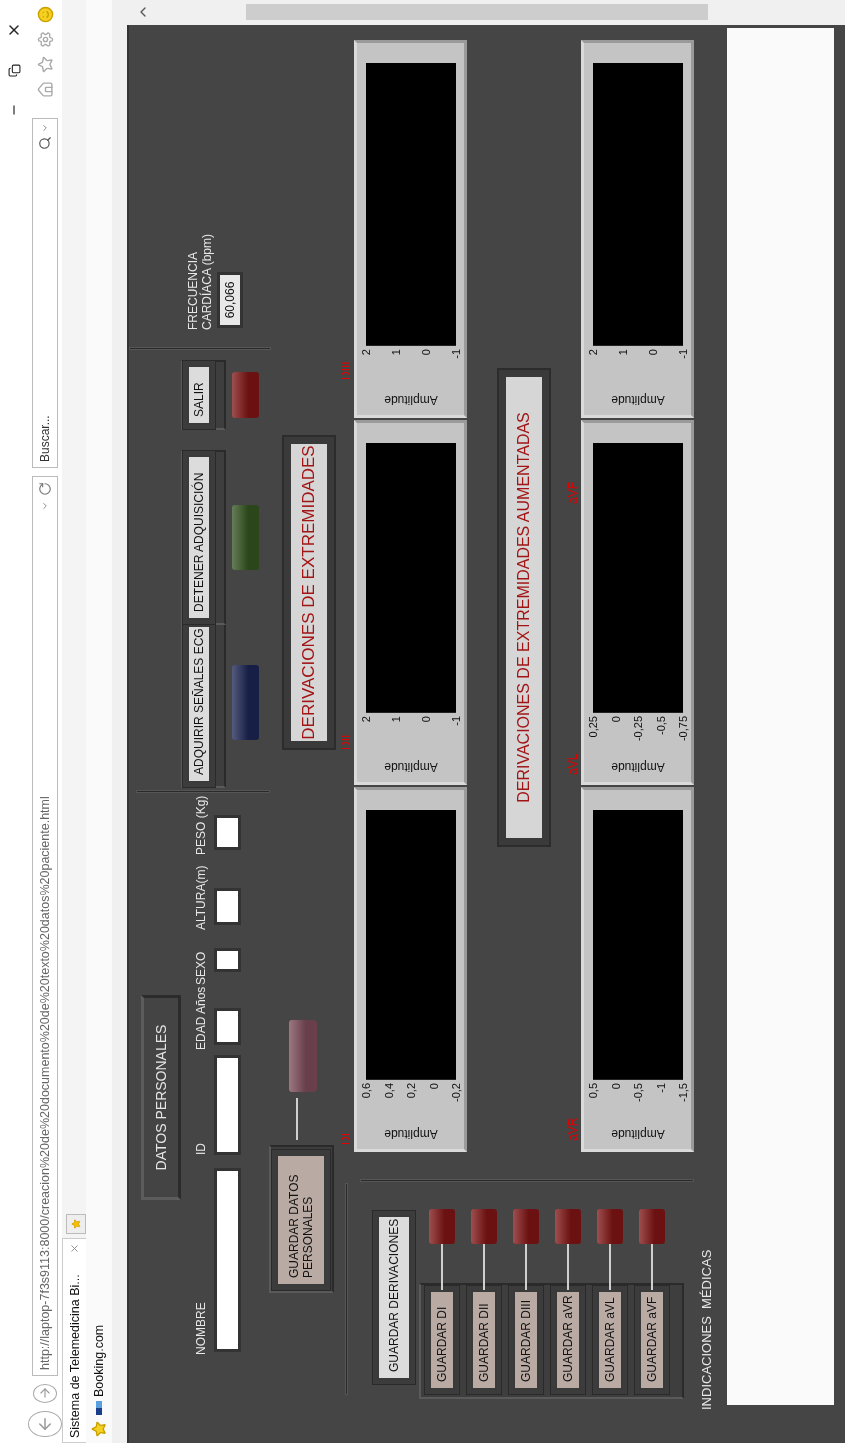  Describe the element at coordinates (309, 592) in the screenshot. I see `section-header-button: DERIVACIONES DE EXTREMIDADES` at that location.